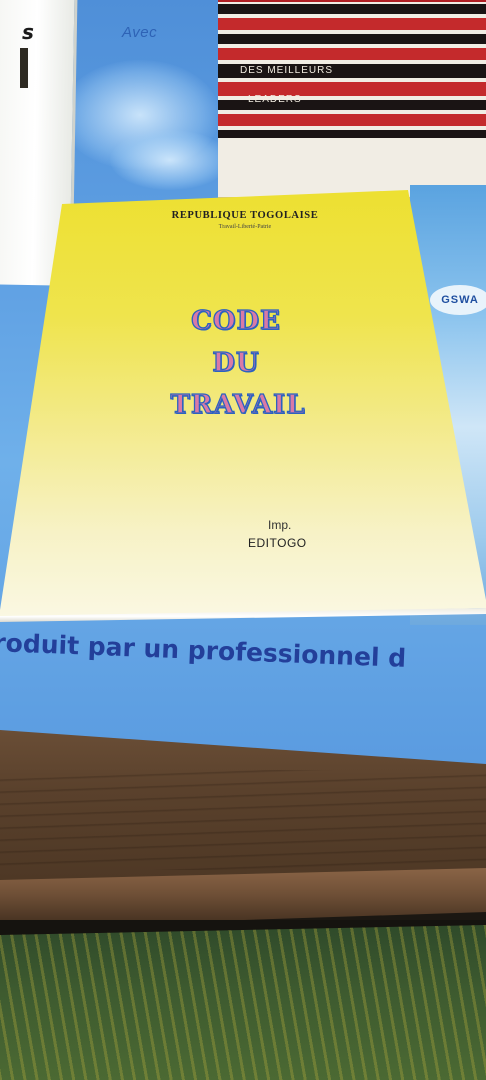 The width and height of the screenshot is (486, 1080). What do you see at coordinates (277, 543) in the screenshot?
I see `publisher-name: EDITOGO` at bounding box center [277, 543].